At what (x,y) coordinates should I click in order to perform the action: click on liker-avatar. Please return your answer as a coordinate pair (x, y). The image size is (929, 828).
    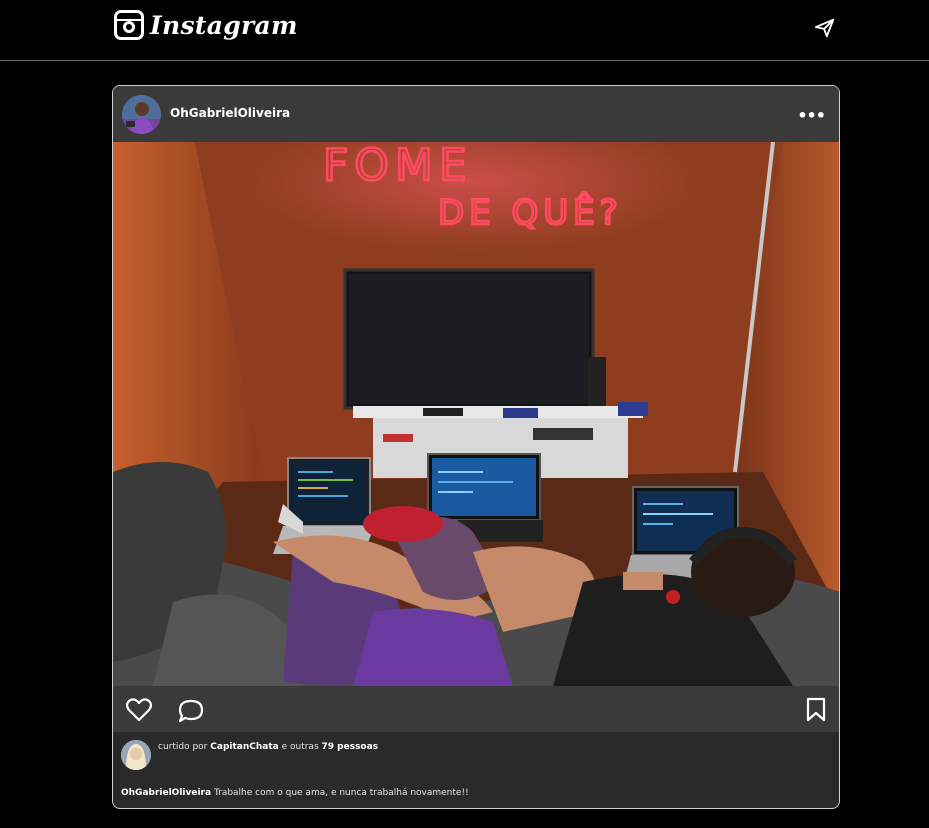
    Looking at the image, I should click on (136, 755).